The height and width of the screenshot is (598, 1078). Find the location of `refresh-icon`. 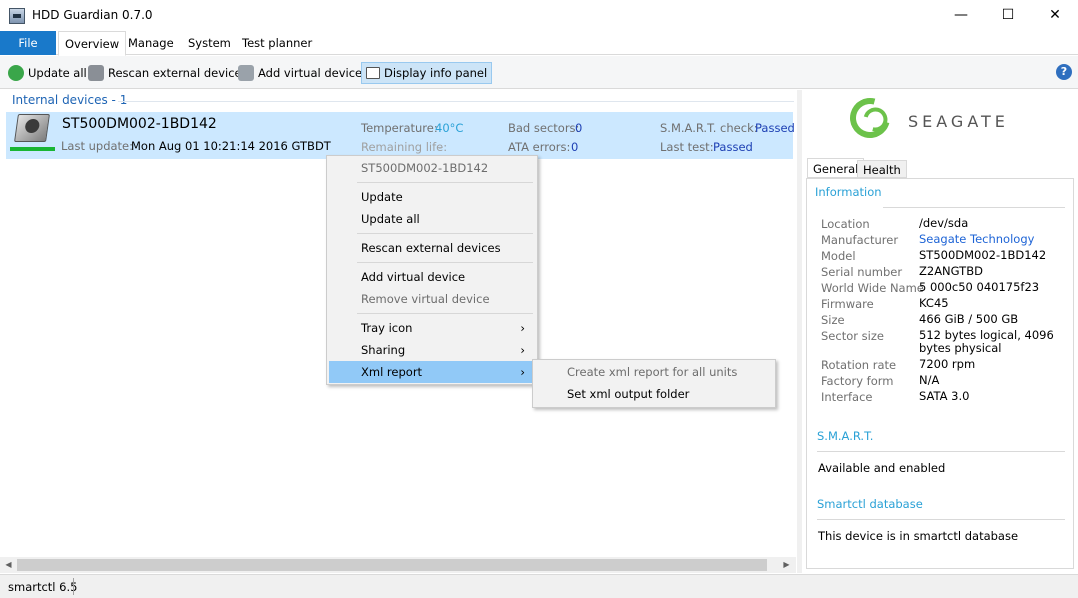

refresh-icon is located at coordinates (16, 73).